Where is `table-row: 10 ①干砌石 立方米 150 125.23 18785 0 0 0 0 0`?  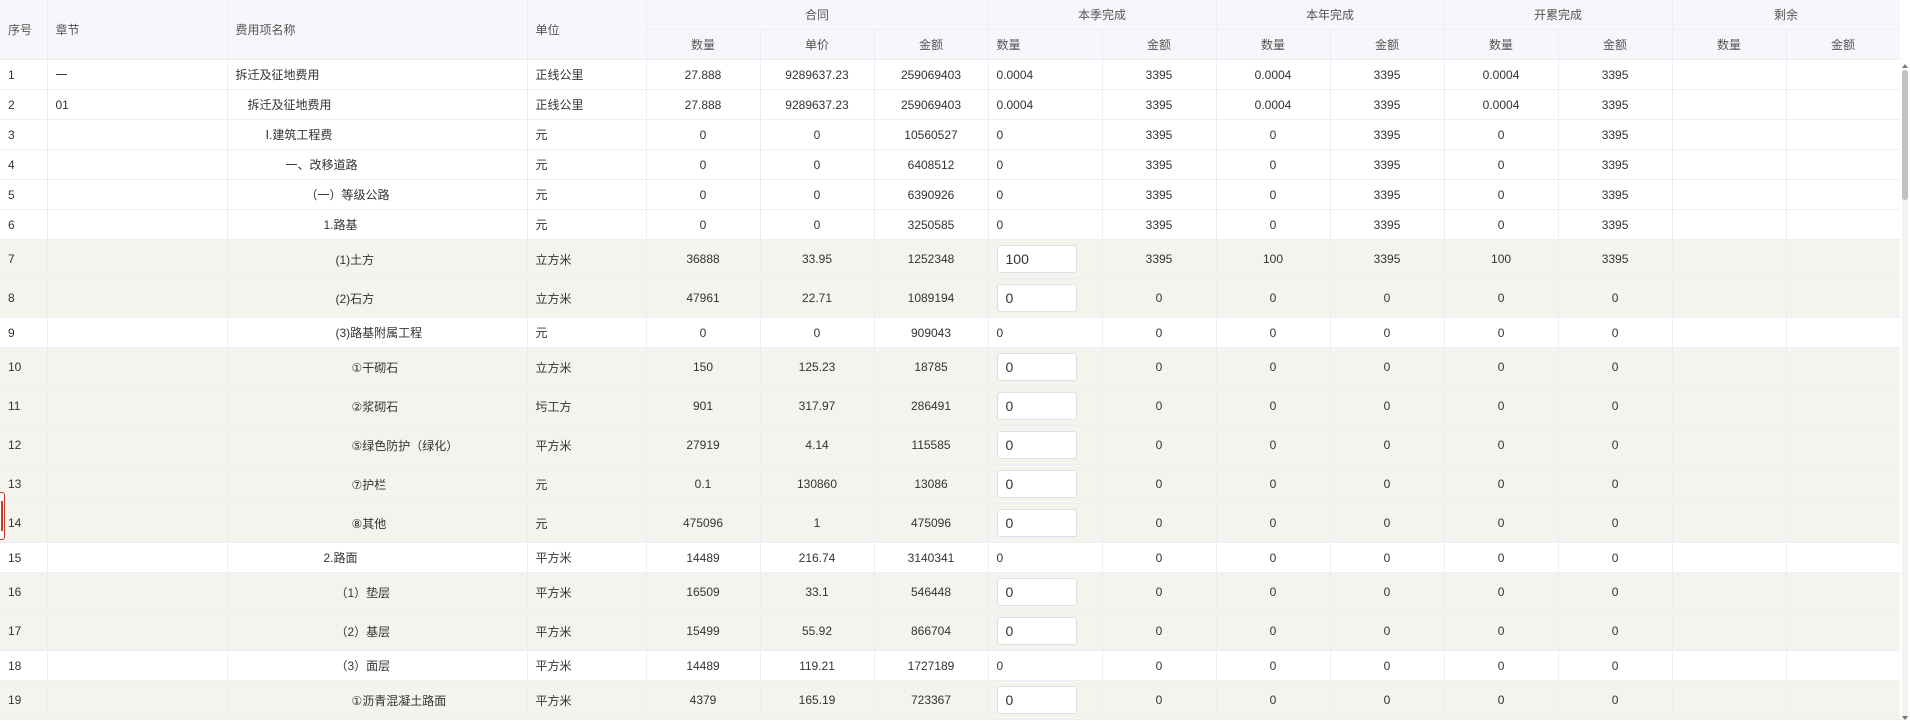 table-row: 10 ①干砌石 立方米 150 125.23 18785 0 0 0 0 0 is located at coordinates (950, 367).